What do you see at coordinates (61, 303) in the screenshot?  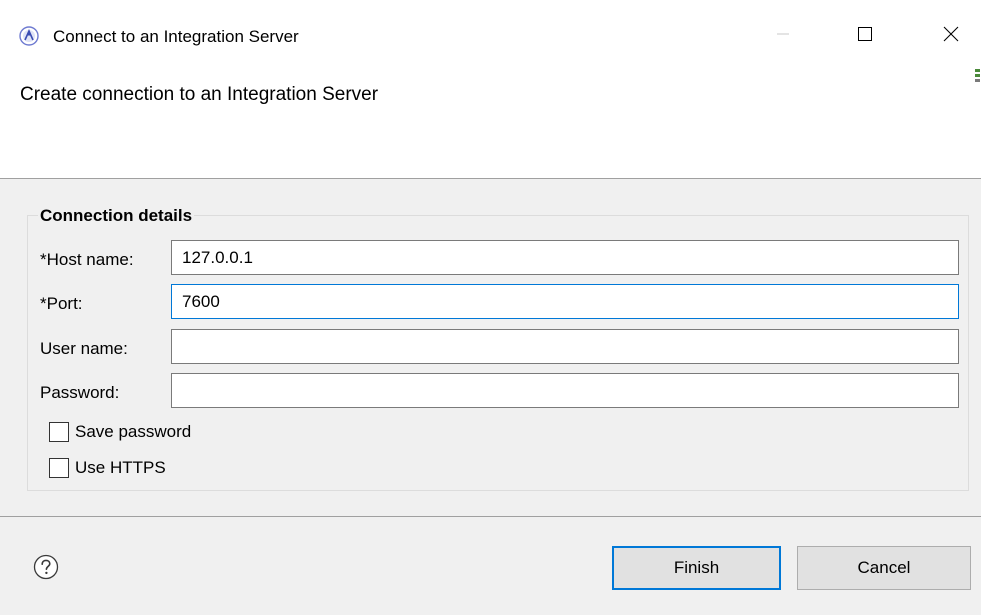 I see `port-label: *Port:` at bounding box center [61, 303].